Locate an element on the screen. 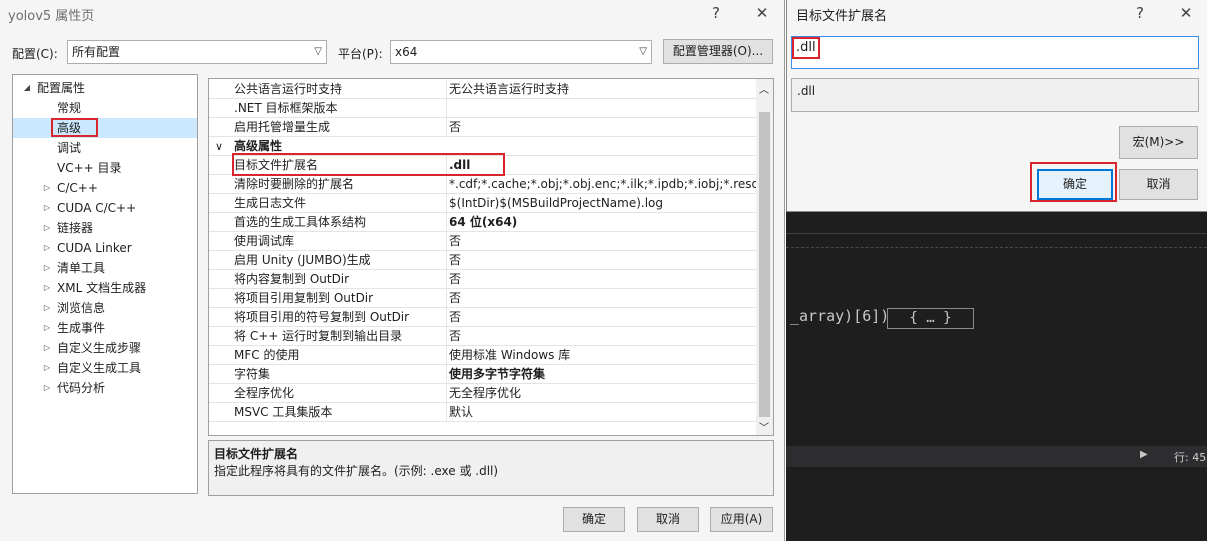  tree-item: ▷ 清单工具 is located at coordinates (105, 268).